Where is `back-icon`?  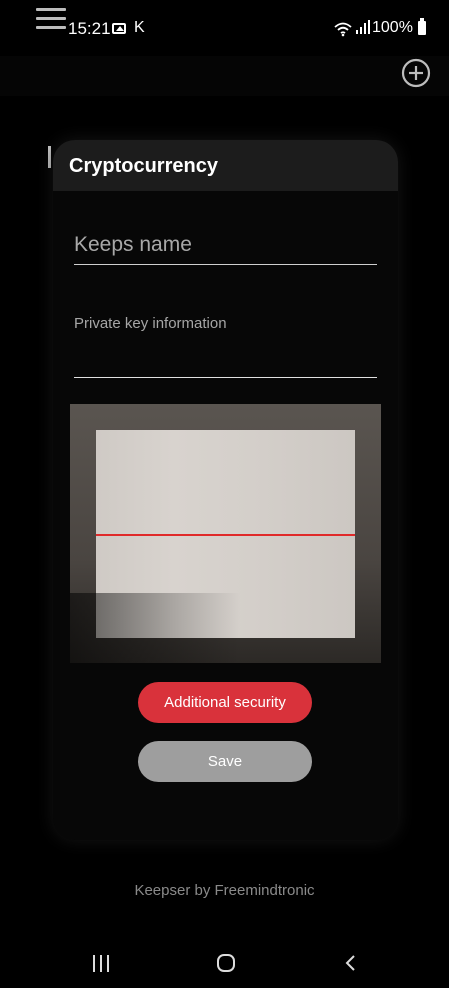 back-icon is located at coordinates (351, 963).